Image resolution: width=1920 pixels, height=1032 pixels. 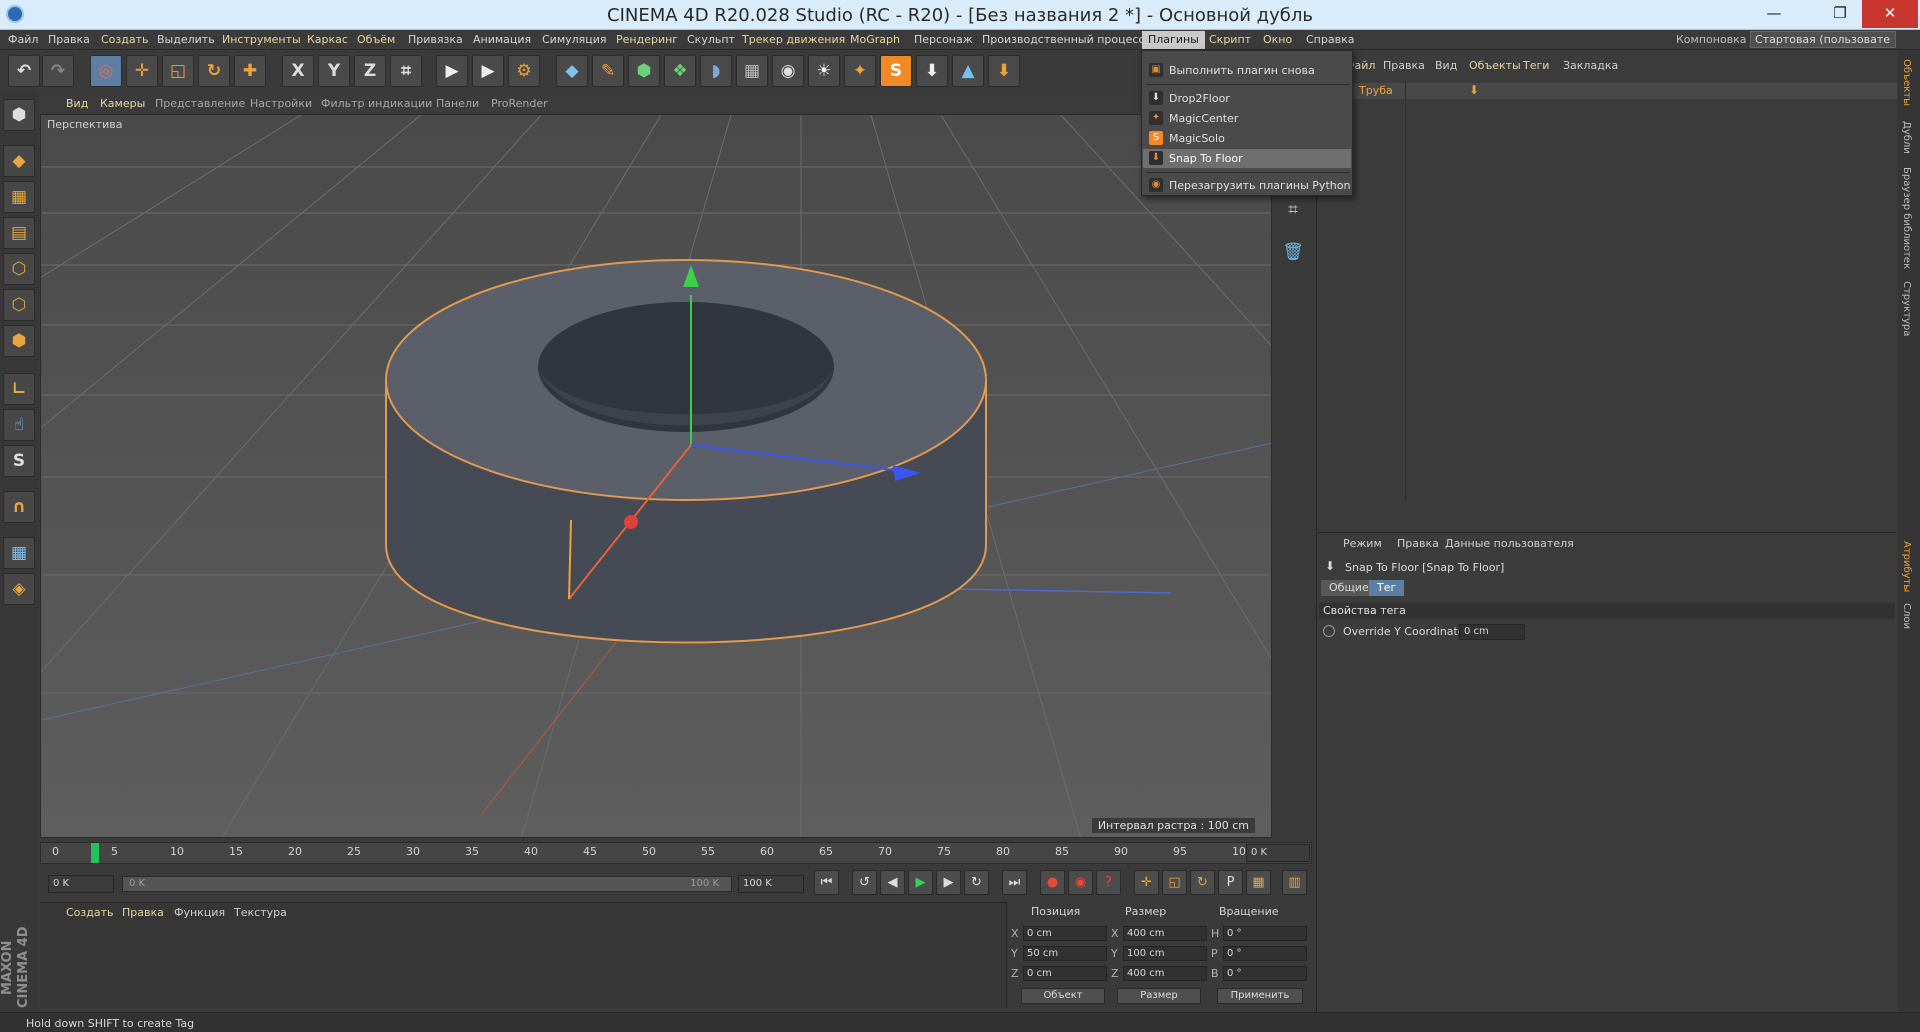 What do you see at coordinates (1065, 953) in the screenshot?
I see `pos-y-field: 50 cm` at bounding box center [1065, 953].